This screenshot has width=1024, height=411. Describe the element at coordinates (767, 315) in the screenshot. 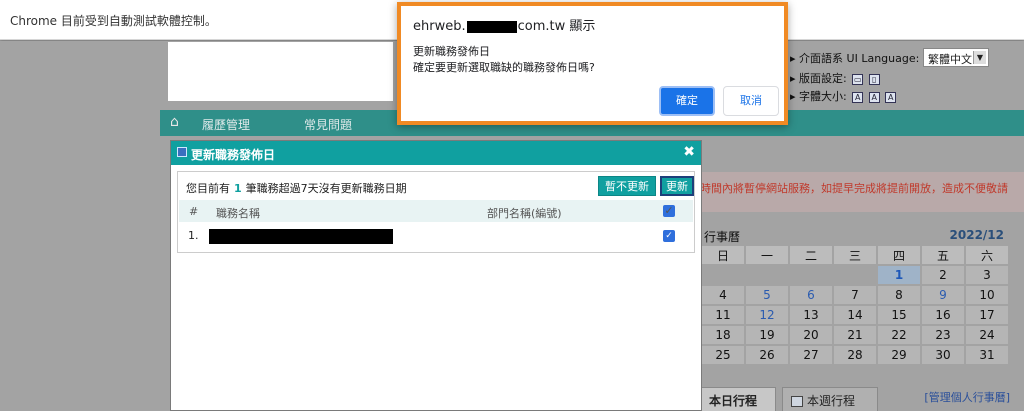

I see `calendar-day: 12` at that location.